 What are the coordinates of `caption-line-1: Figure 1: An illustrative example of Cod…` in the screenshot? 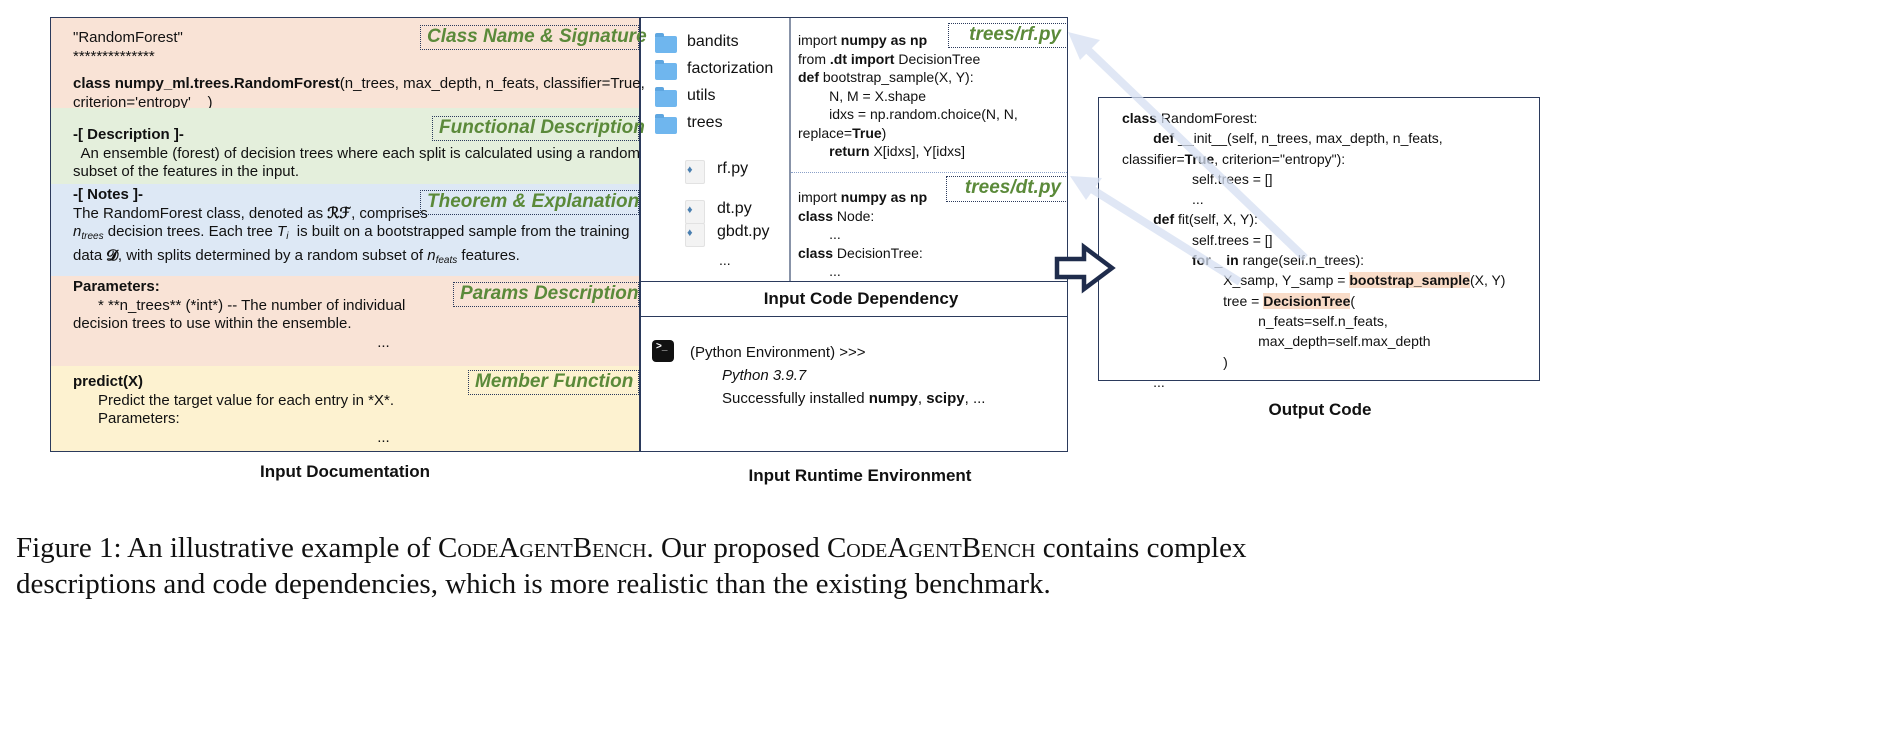 It's located at (631, 548).